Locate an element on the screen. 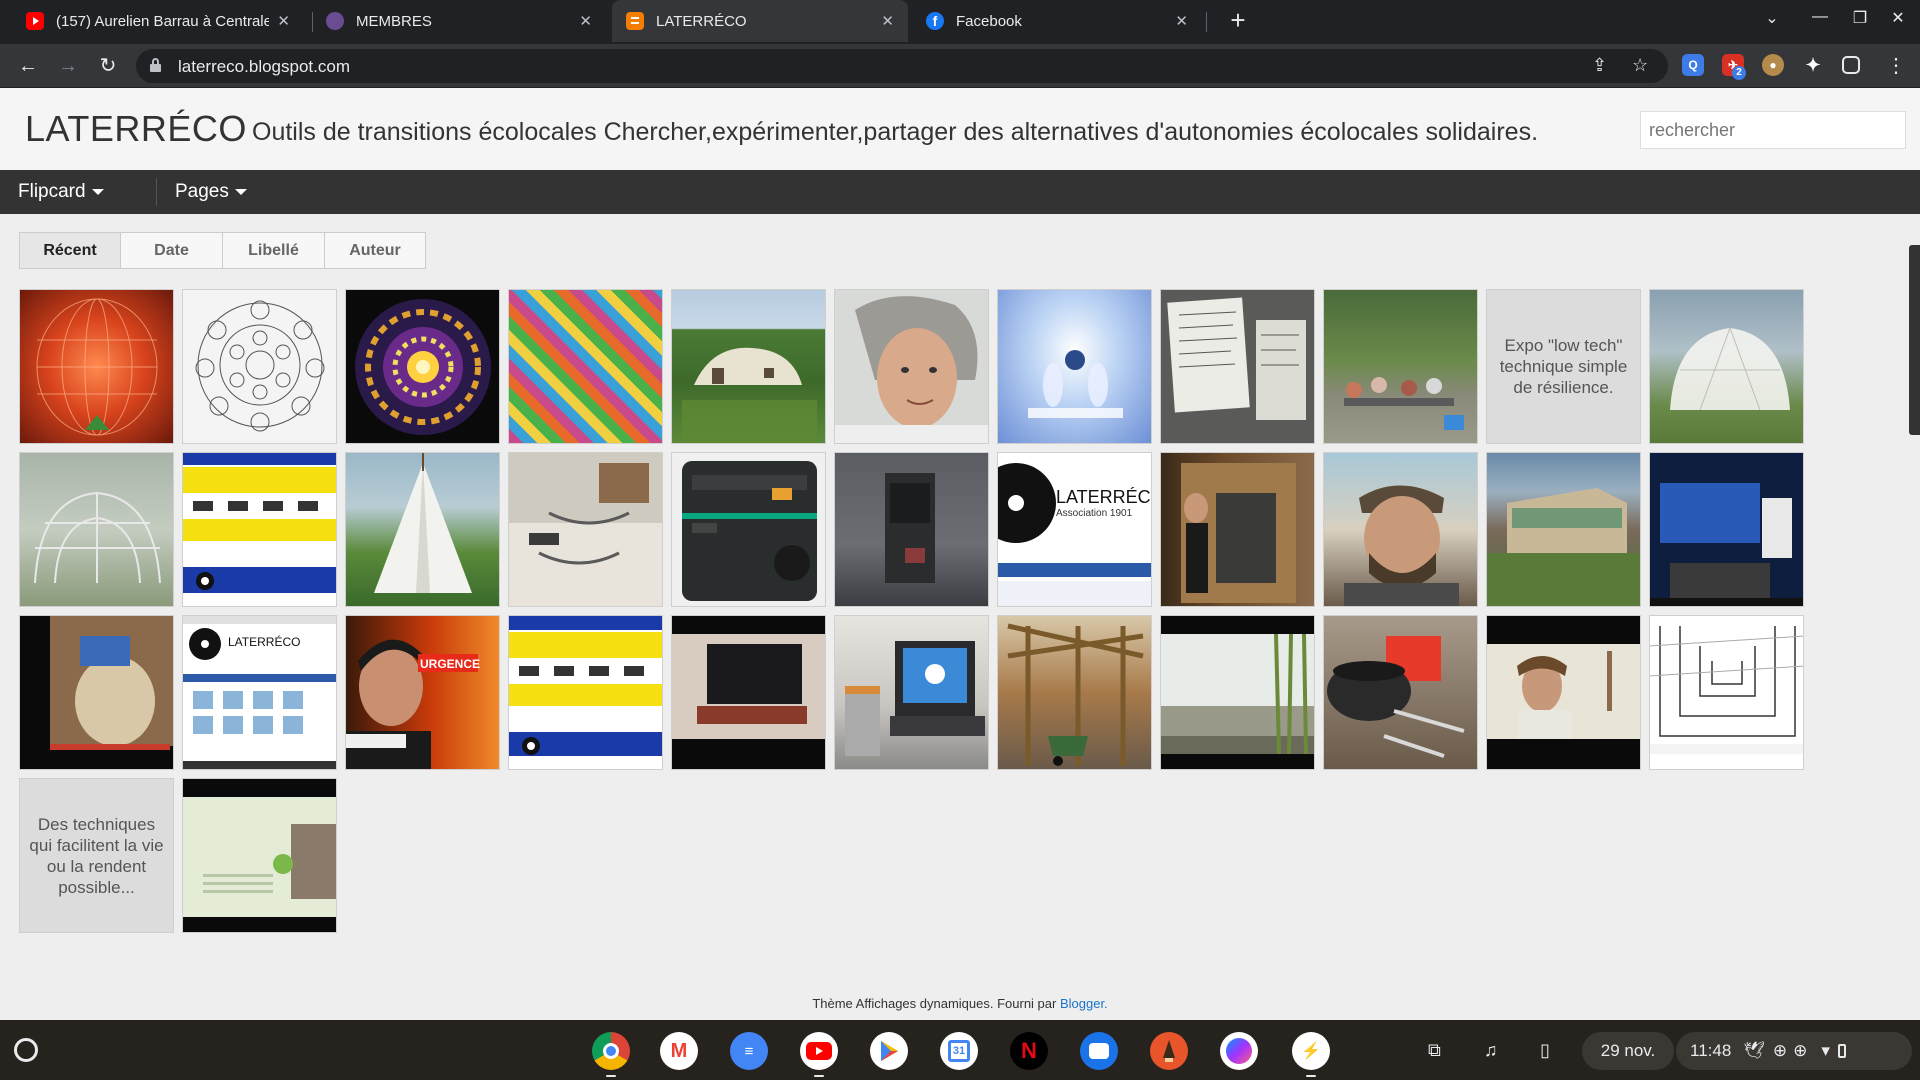 This screenshot has height=1080, width=1920. post-card: URGENCE is located at coordinates (422, 692).